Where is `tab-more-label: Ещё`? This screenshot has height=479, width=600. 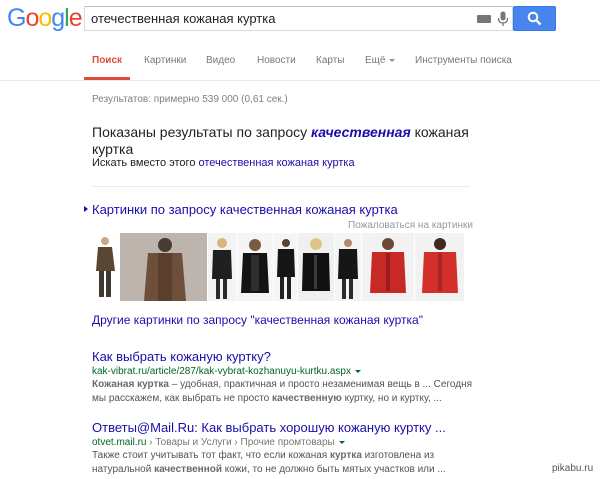
tab-more-label: Ещё is located at coordinates (375, 60).